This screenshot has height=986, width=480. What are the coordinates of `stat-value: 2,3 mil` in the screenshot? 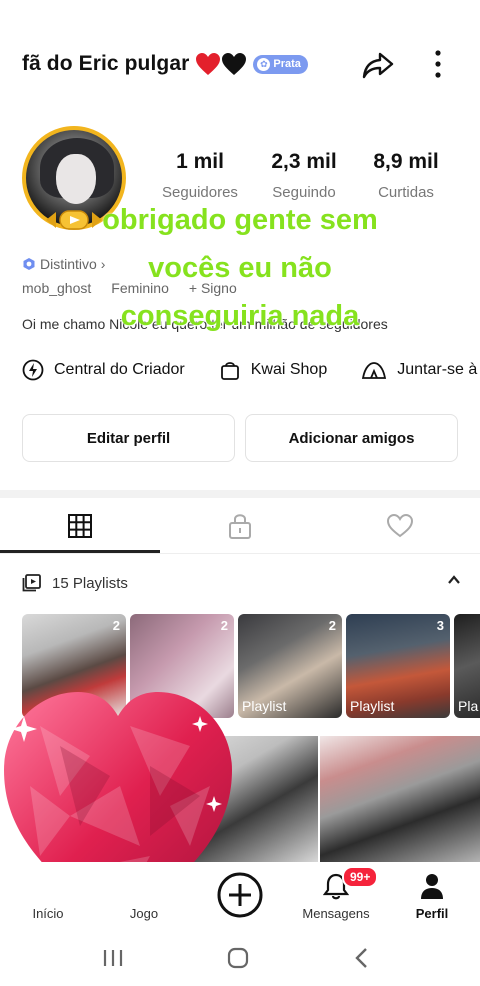 It's located at (304, 161).